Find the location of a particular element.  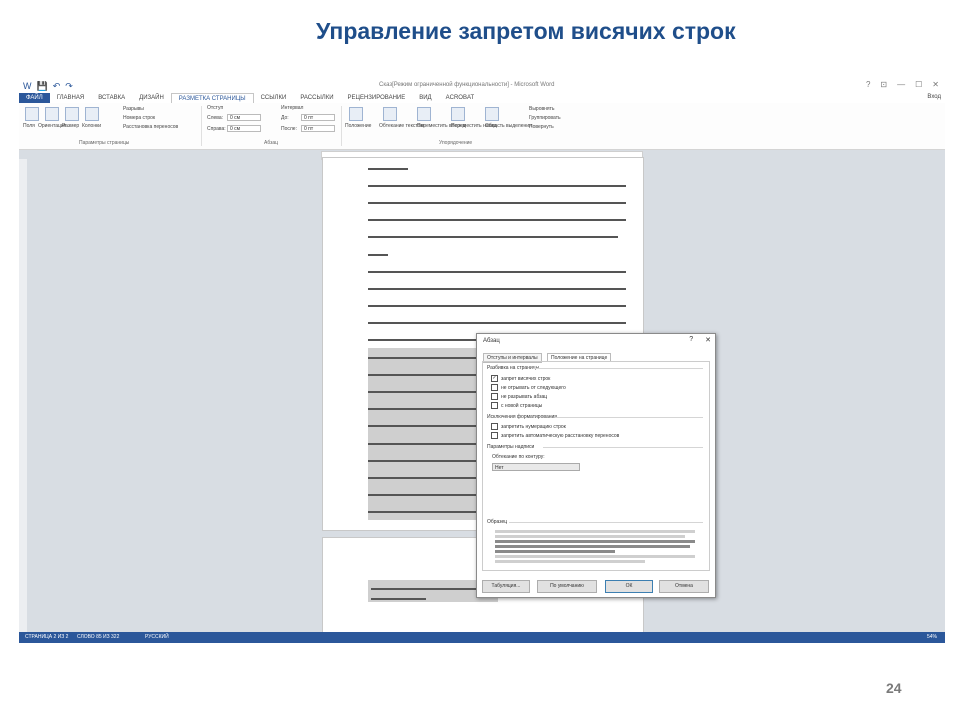

orientation-icon is located at coordinates (52, 114).